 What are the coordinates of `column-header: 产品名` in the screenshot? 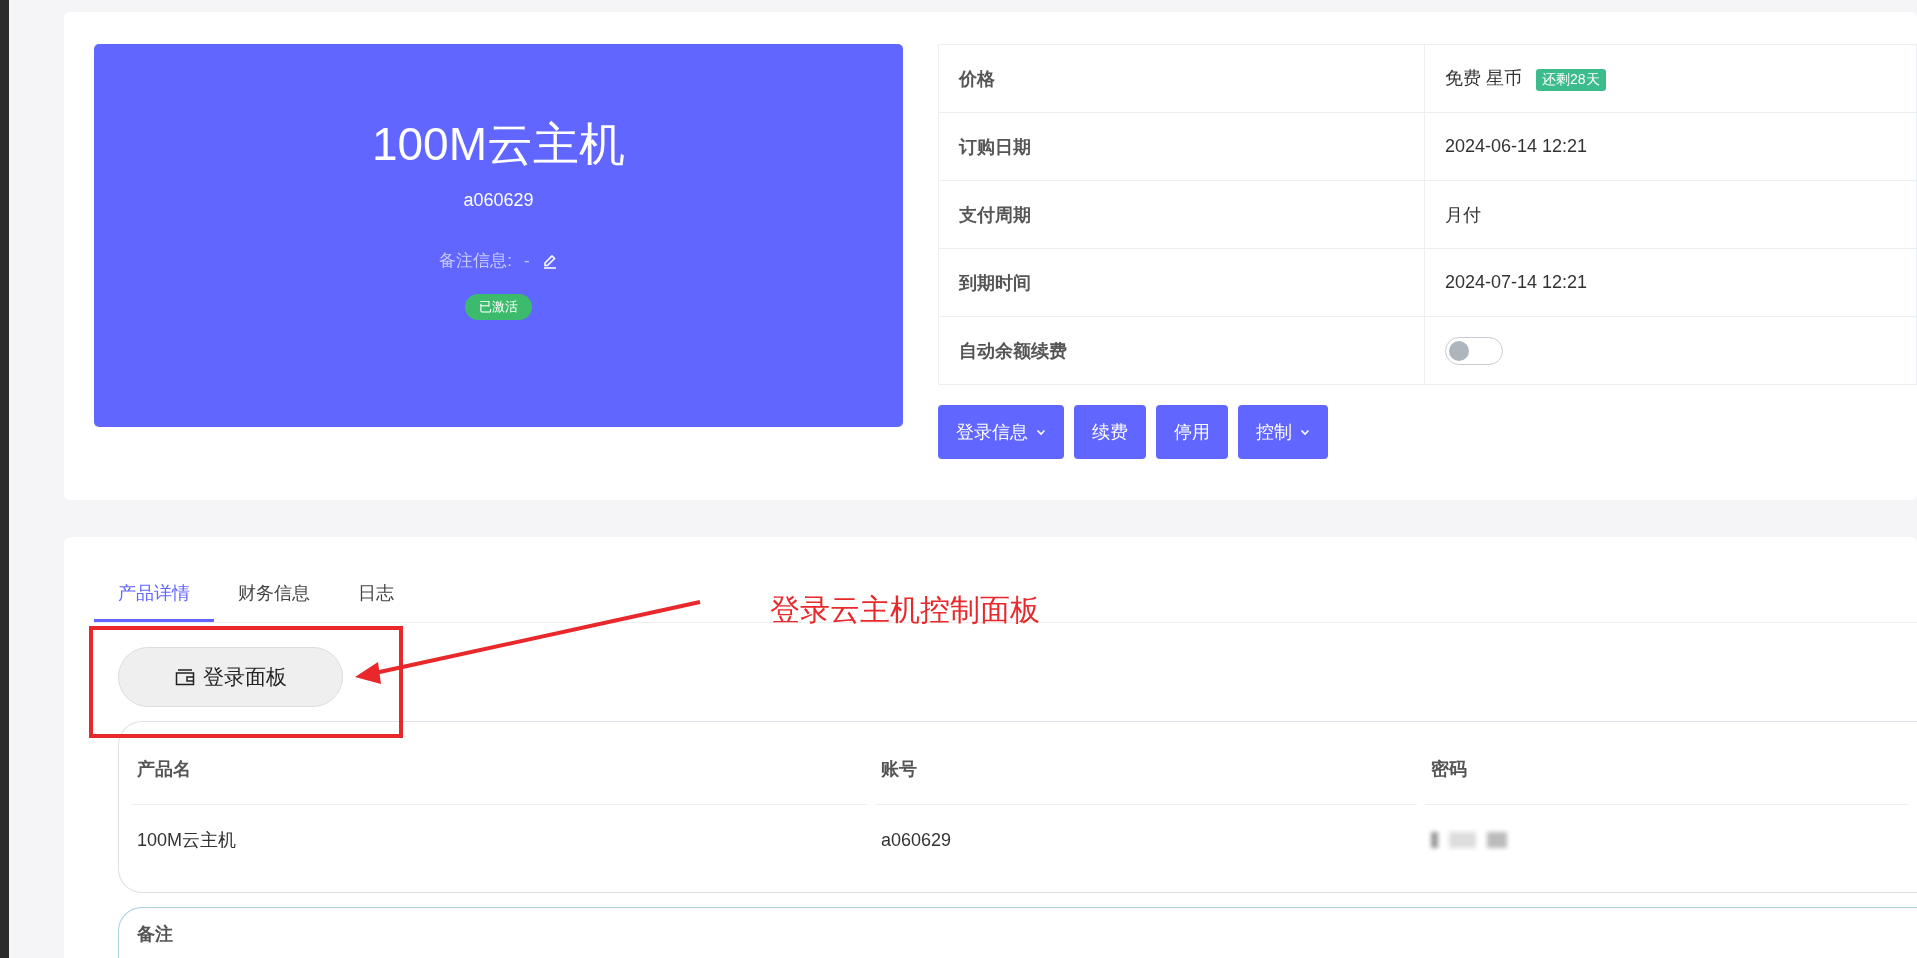 It's located at (499, 769).